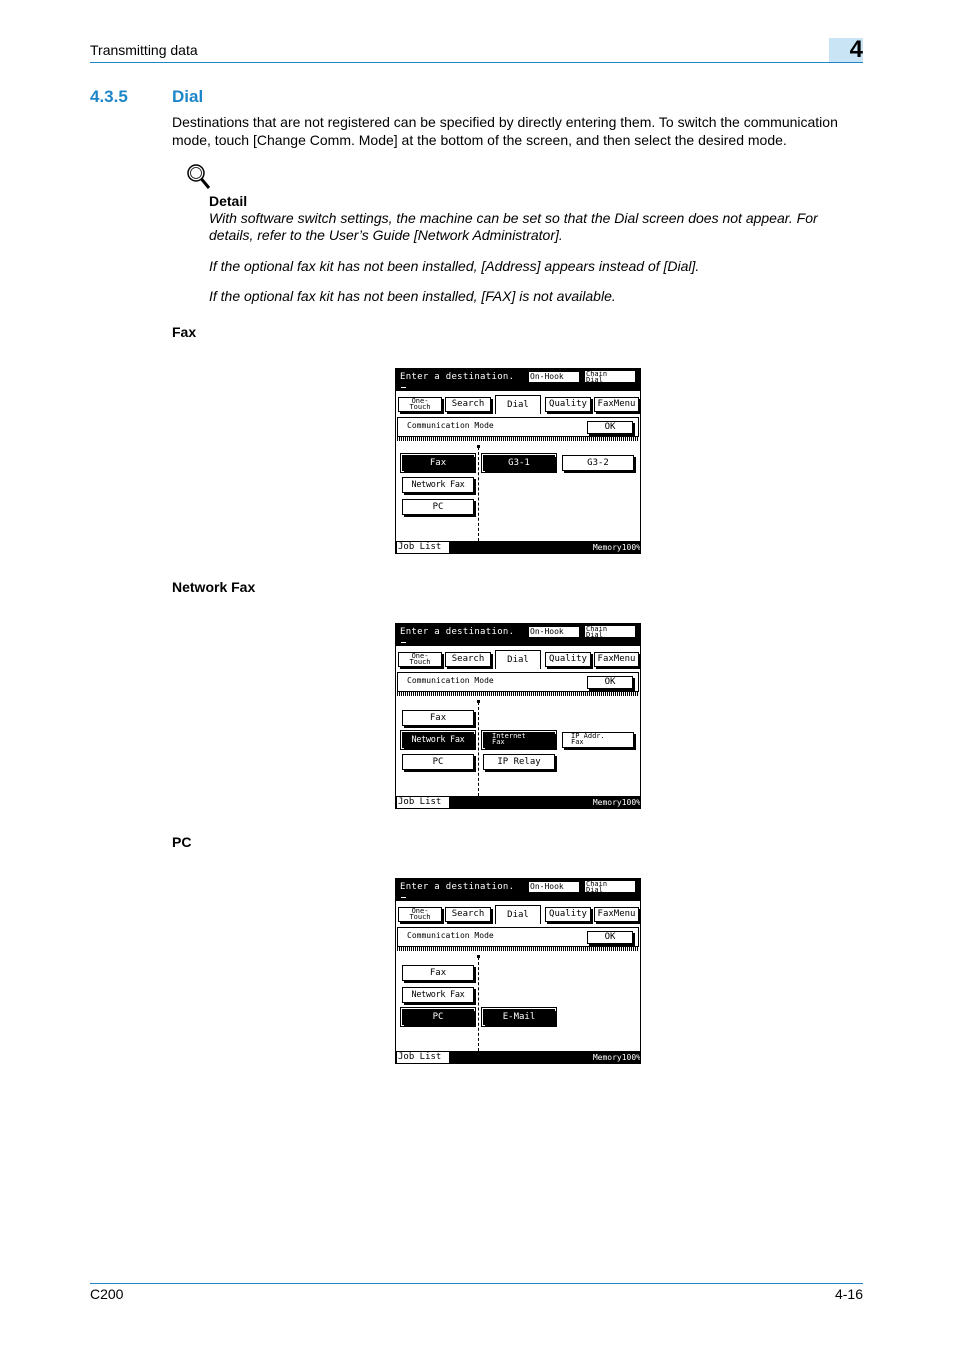 This screenshot has width=954, height=1350. I want to click on footer-rule, so click(476, 1283).